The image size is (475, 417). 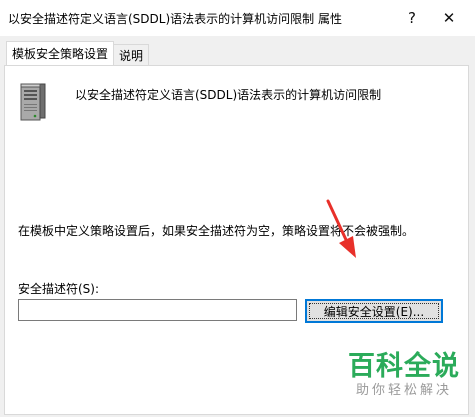 What do you see at coordinates (228, 95) in the screenshot?
I see `policy-title: 以安全描述符定义语言(SDDL)语法表示的计算机访问限制` at bounding box center [228, 95].